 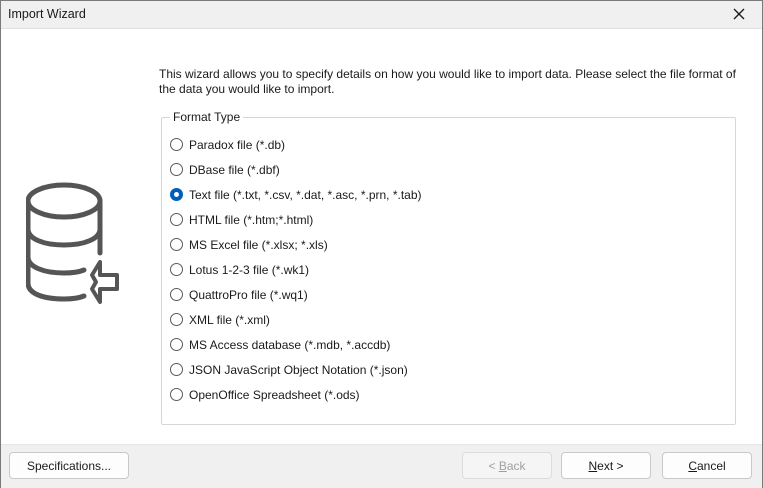 I want to click on format-option-label: MS Access database (*.mdb, *.accdb), so click(x=290, y=344).